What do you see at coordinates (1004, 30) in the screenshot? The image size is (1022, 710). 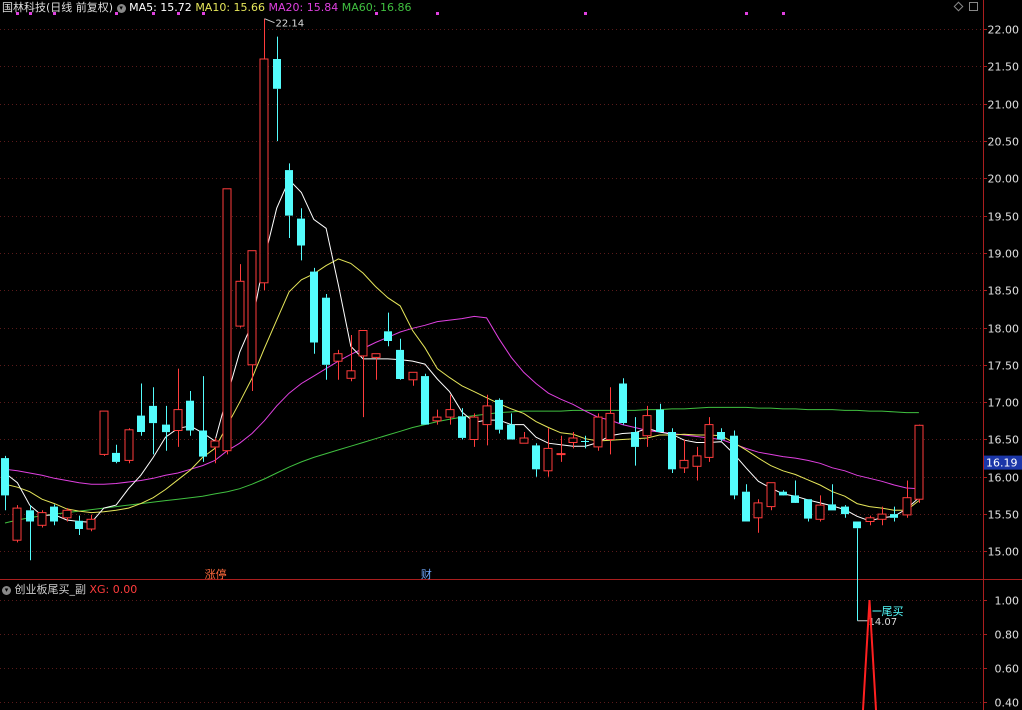 I see `y-tick-label: 22.00` at bounding box center [1004, 30].